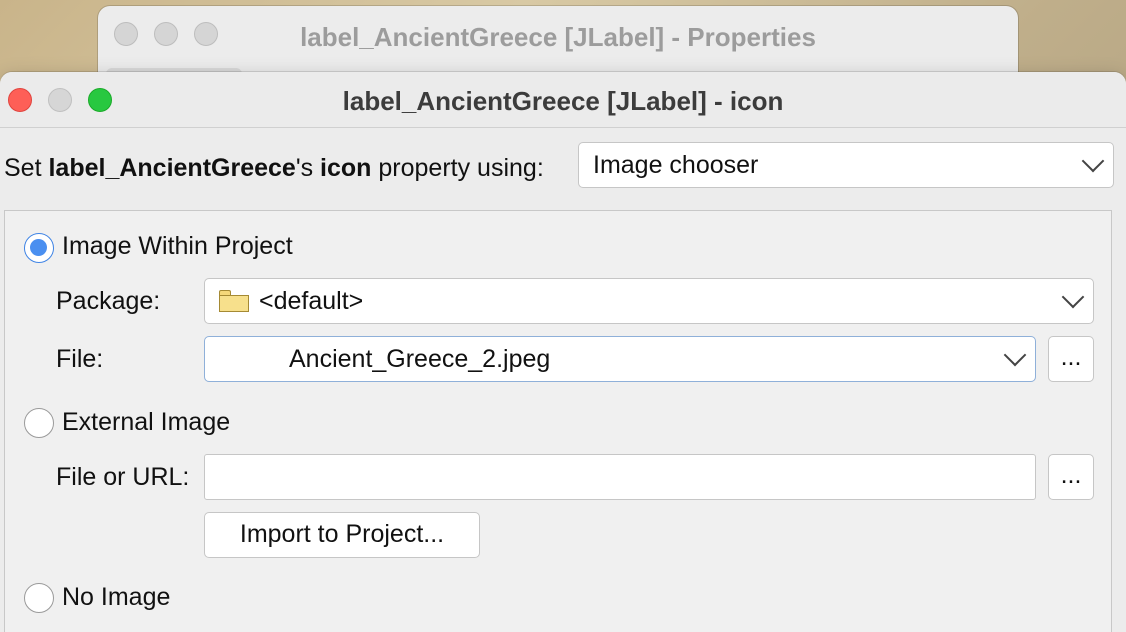 The height and width of the screenshot is (632, 1126). Describe the element at coordinates (123, 477) in the screenshot. I see `file-or-url-label: File or URL:` at that location.